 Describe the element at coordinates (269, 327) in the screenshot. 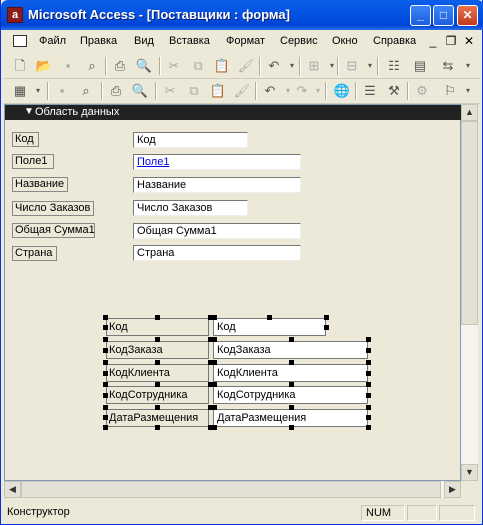

I see `selected-field-kod: Код` at that location.